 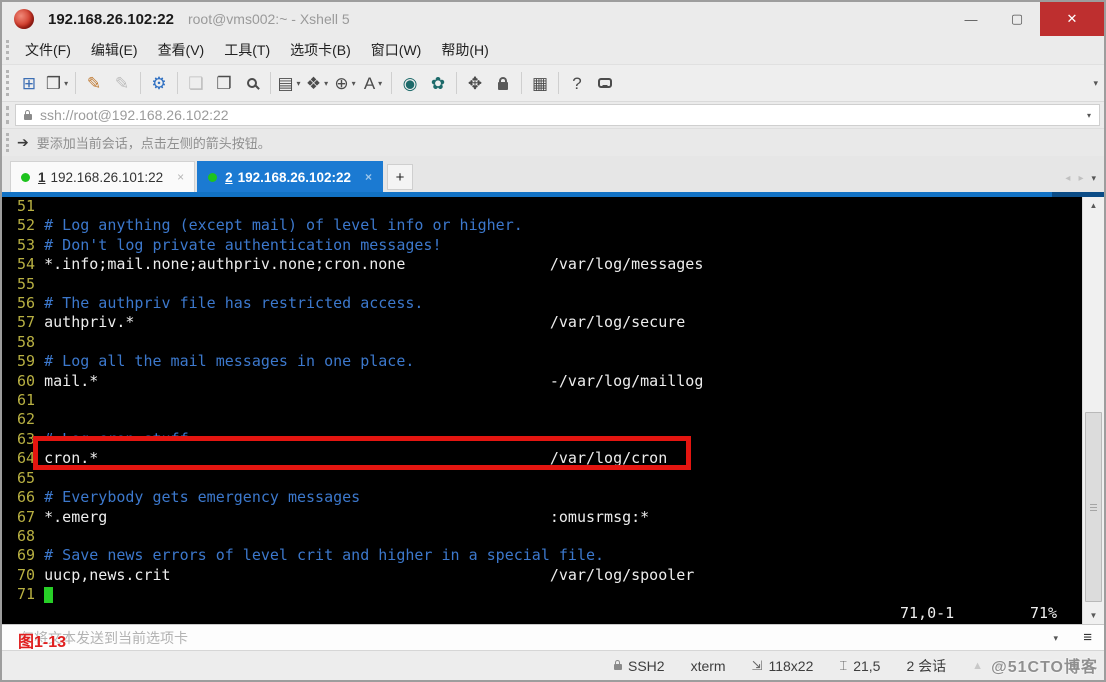 What do you see at coordinates (562, 115) in the screenshot?
I see `address-url: ssh://root@192.168.26.102:22` at bounding box center [562, 115].